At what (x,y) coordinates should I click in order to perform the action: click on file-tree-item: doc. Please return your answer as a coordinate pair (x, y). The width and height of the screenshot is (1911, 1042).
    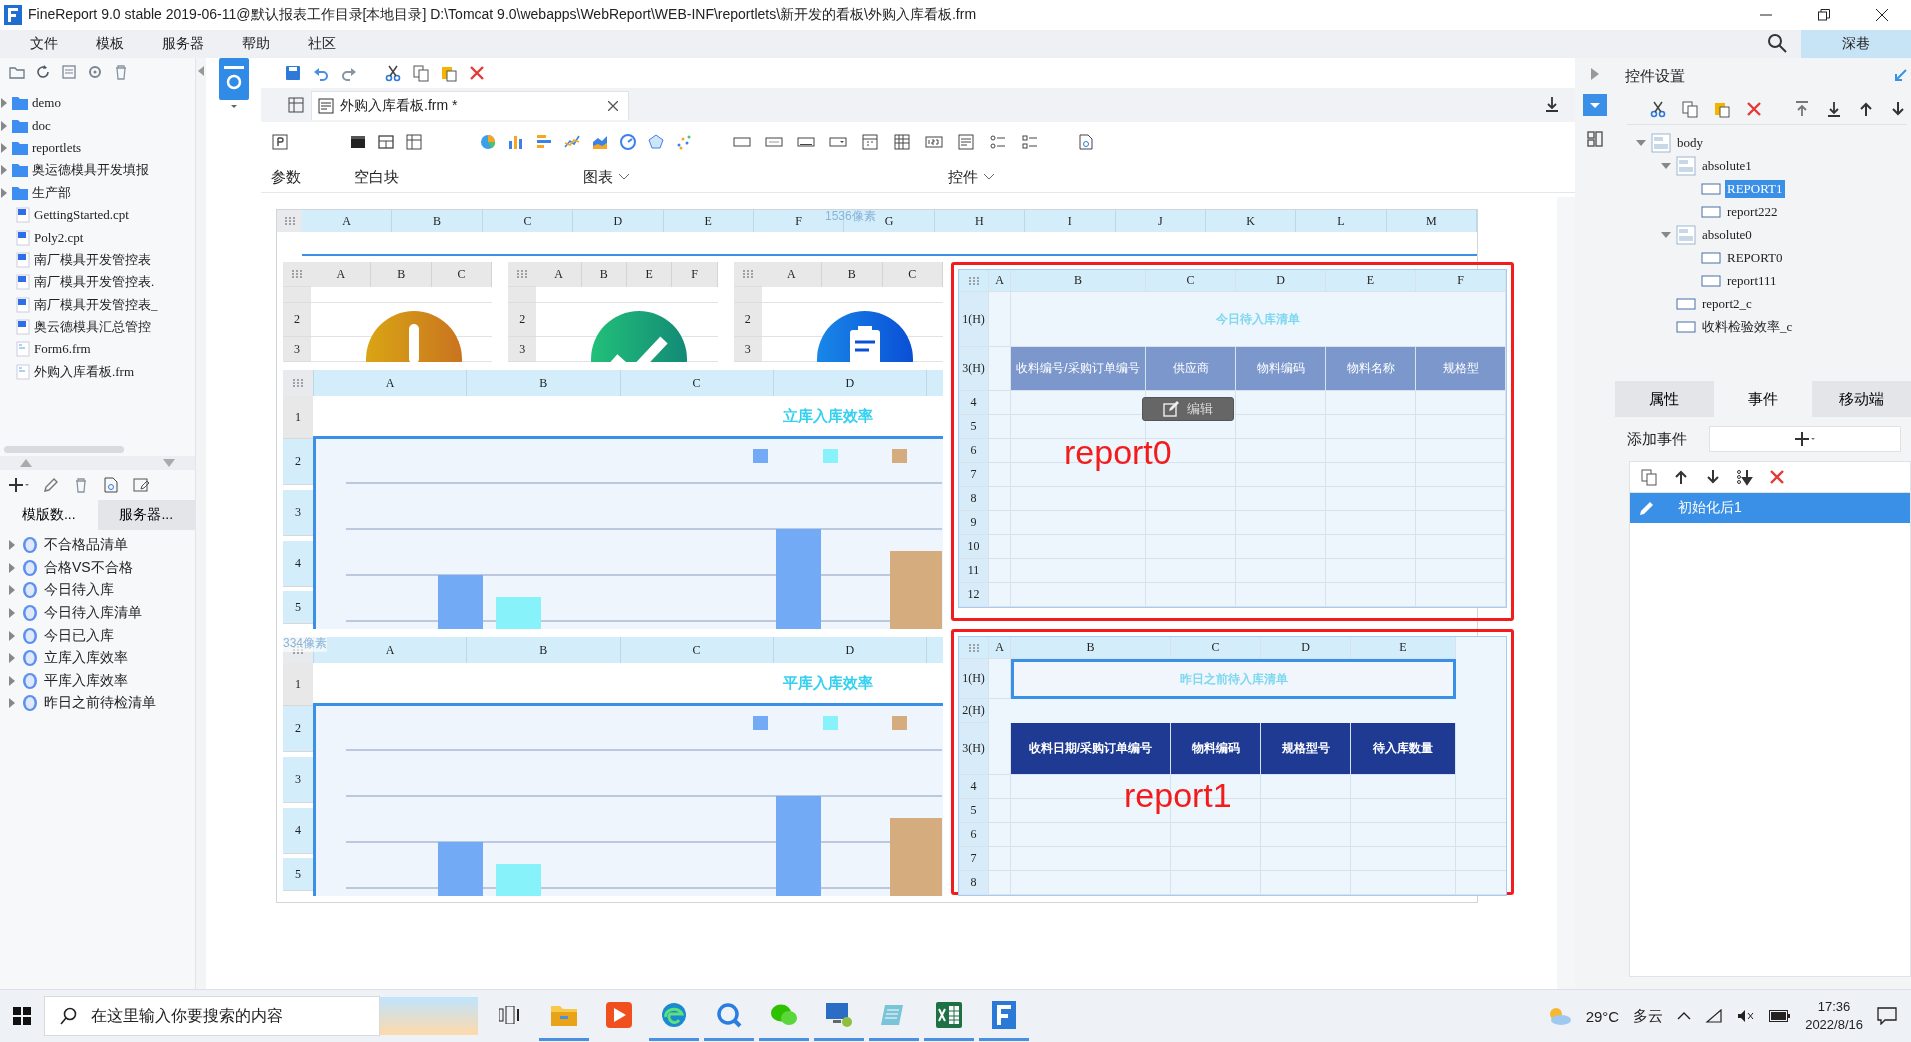
    Looking at the image, I should click on (41, 125).